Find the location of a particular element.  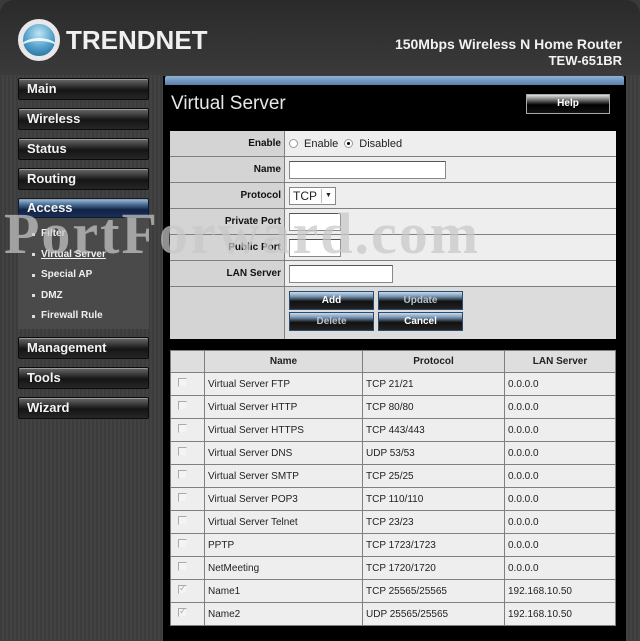

protocol-row: Protocol TCP ▼ is located at coordinates (393, 196).